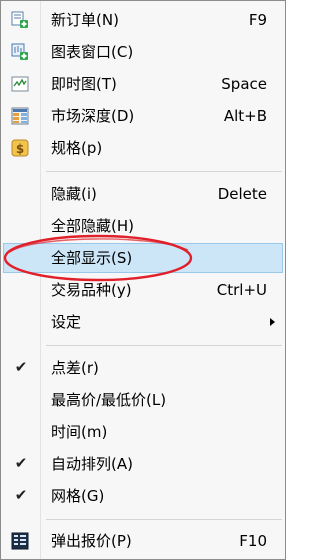 This screenshot has width=320, height=560. I want to click on menu-item-label: 点差(r), so click(75, 368).